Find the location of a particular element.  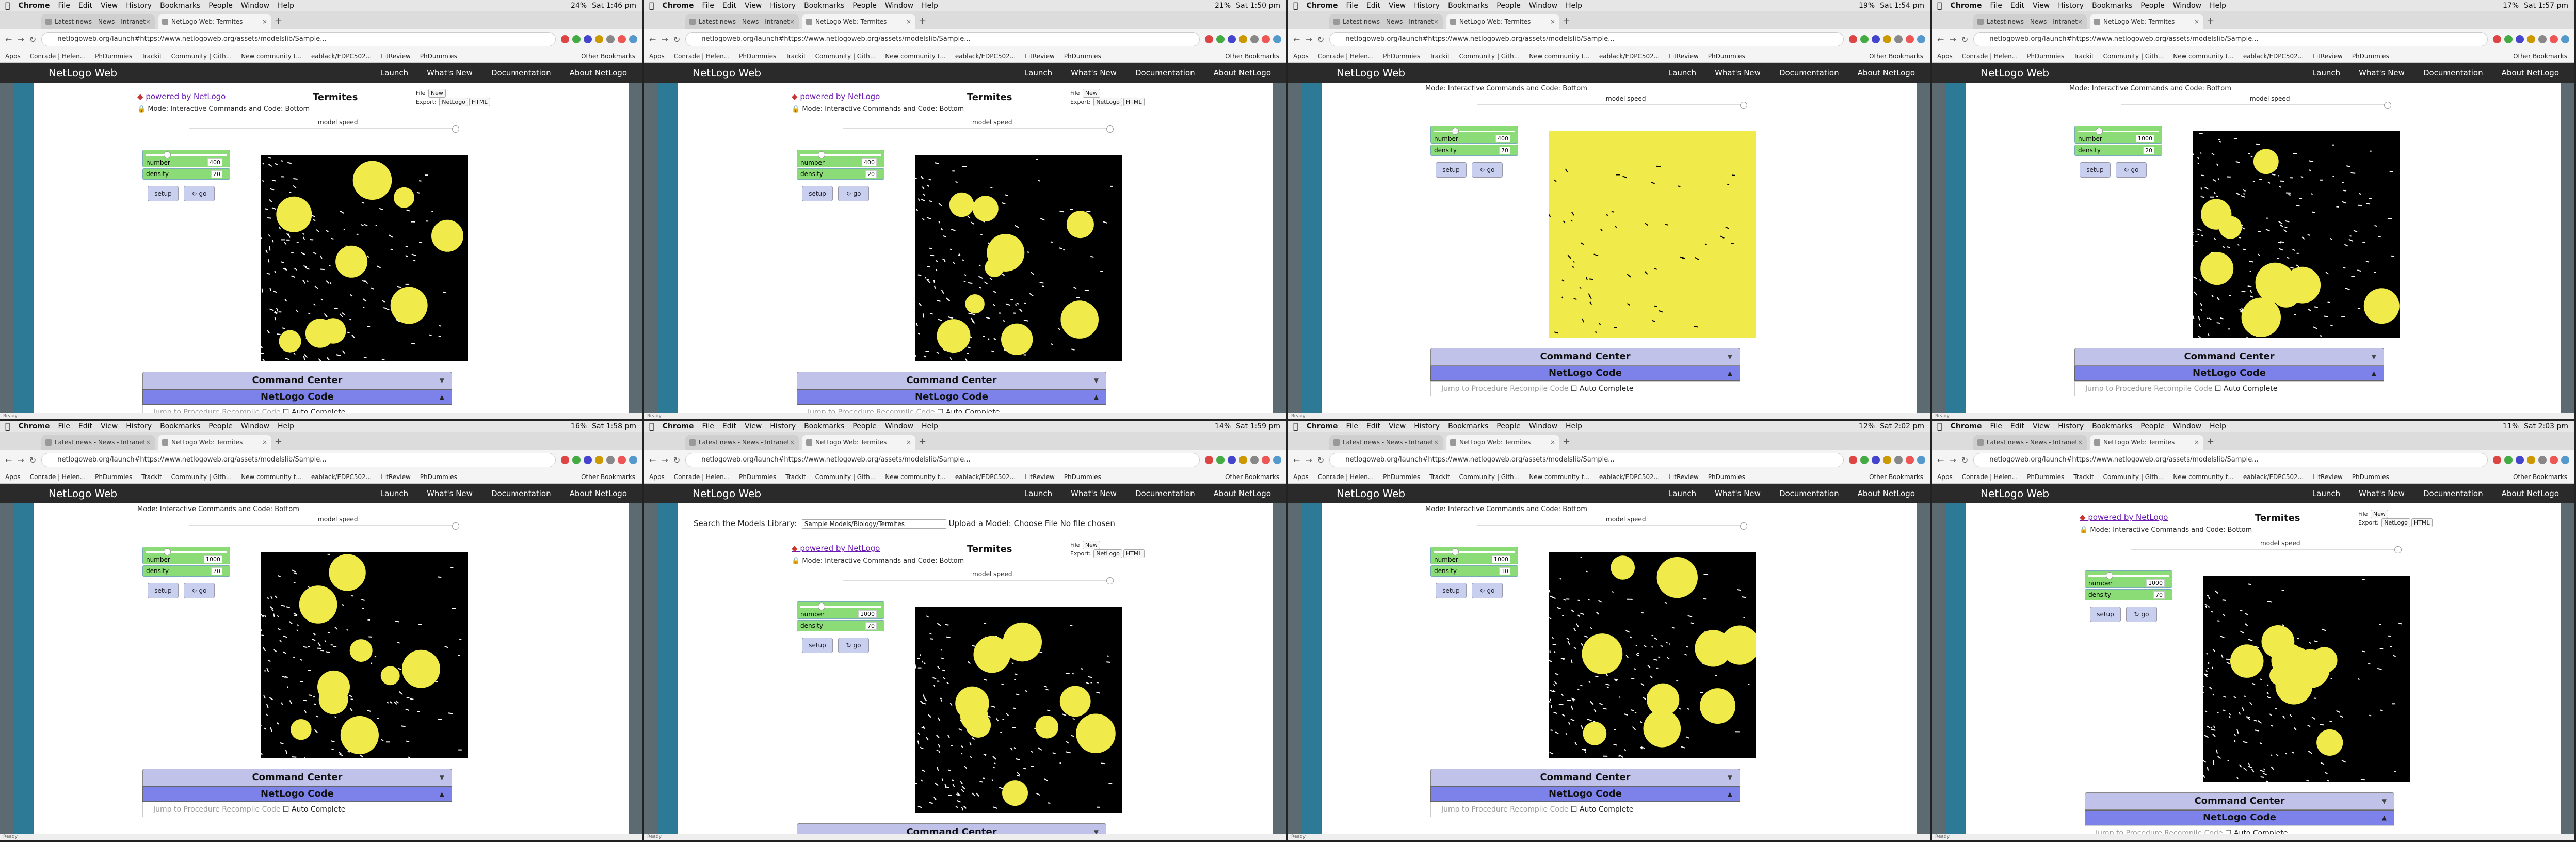

number-slider: number 400 is located at coordinates (186, 158).